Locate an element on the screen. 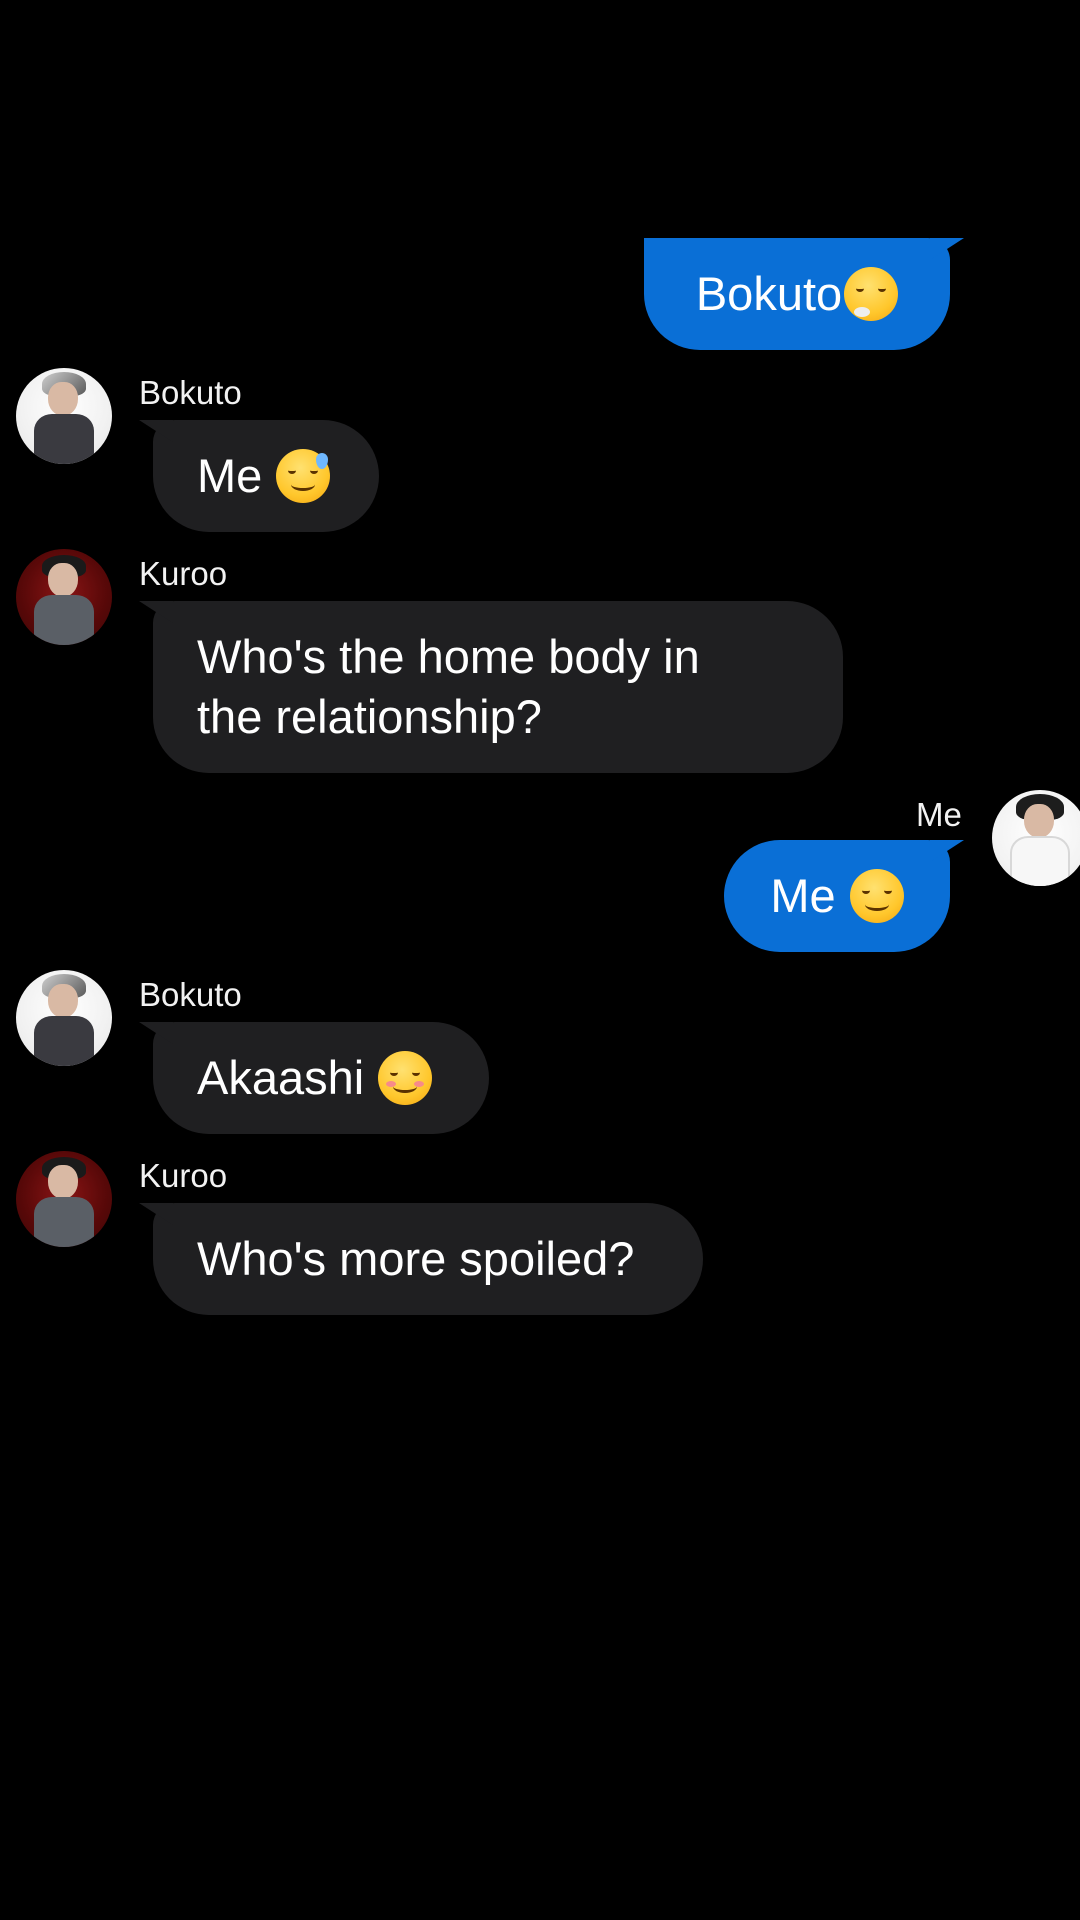 The width and height of the screenshot is (1080, 1920). message-text-line: the relationship? is located at coordinates (369, 716).